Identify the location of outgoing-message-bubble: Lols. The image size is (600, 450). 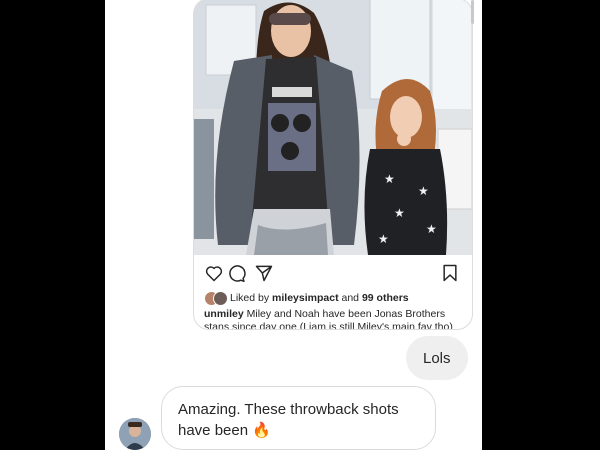
(437, 358).